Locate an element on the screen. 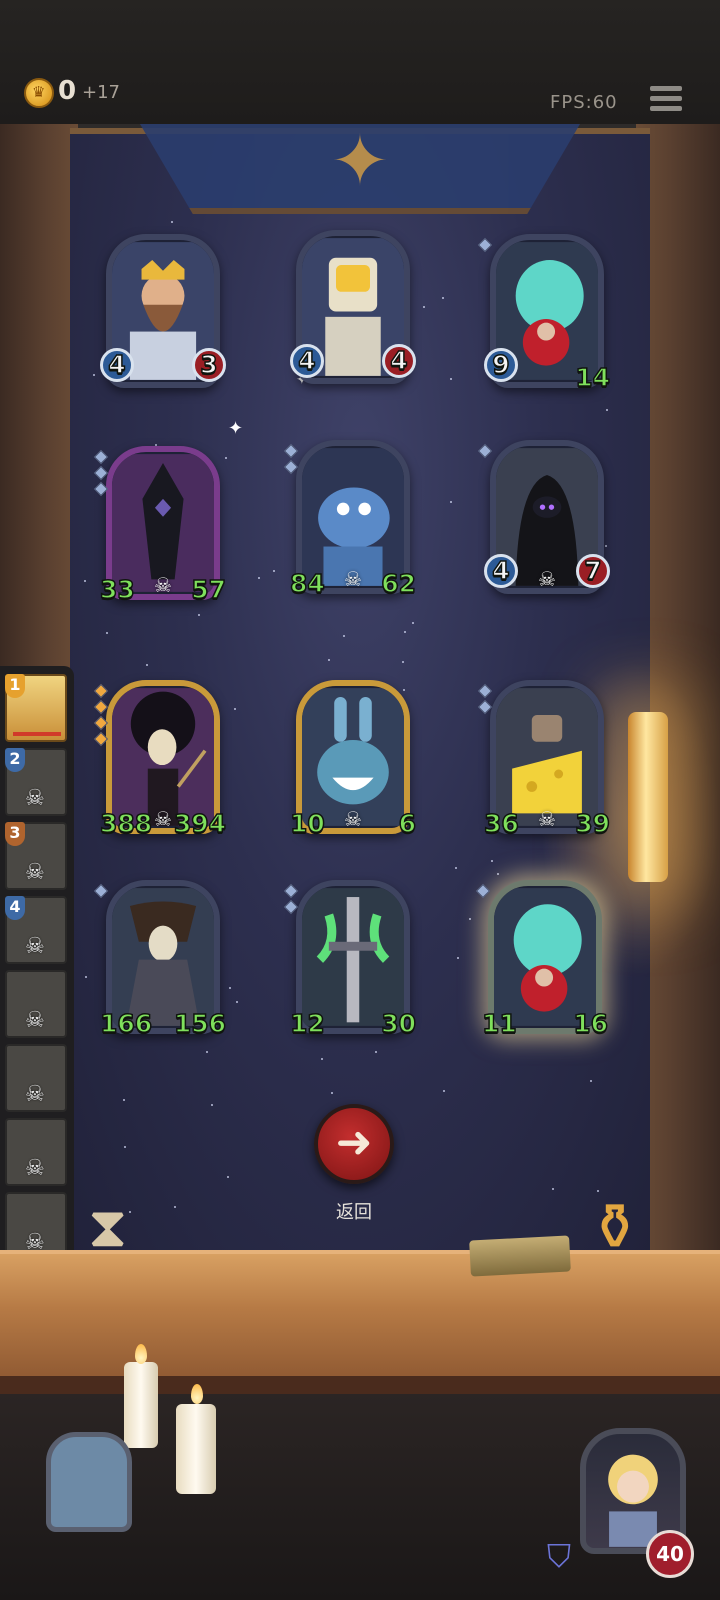  books-icon is located at coordinates (520, 1256).